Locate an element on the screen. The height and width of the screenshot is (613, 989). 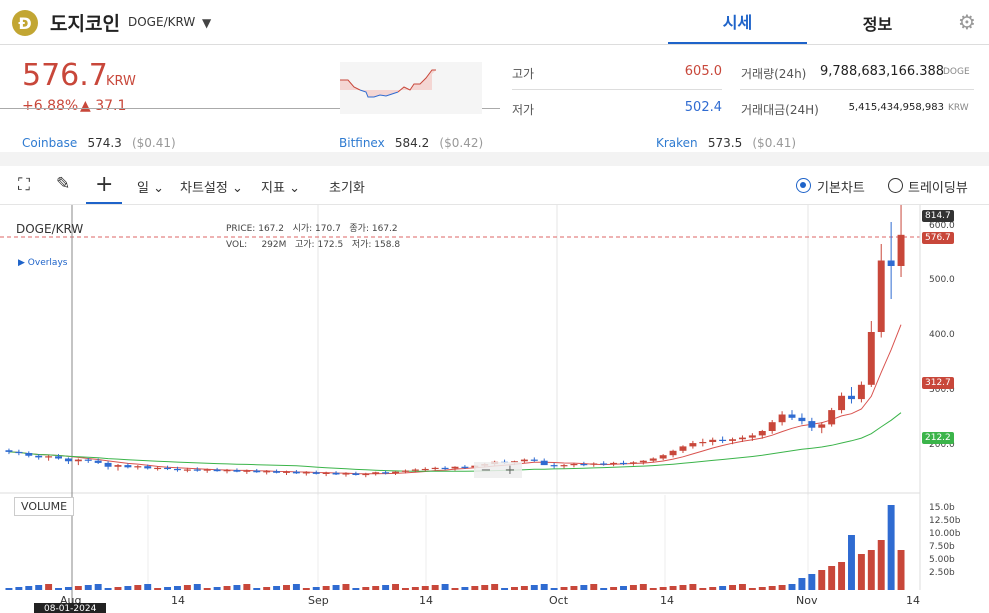
price-change-percent: +6.88% is located at coordinates (50, 106).